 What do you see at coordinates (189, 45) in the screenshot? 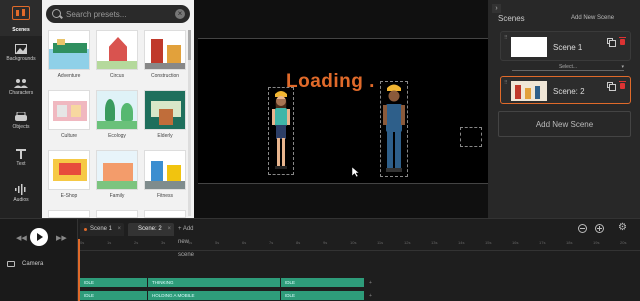
I see `scrollbar-thumb` at bounding box center [189, 45].